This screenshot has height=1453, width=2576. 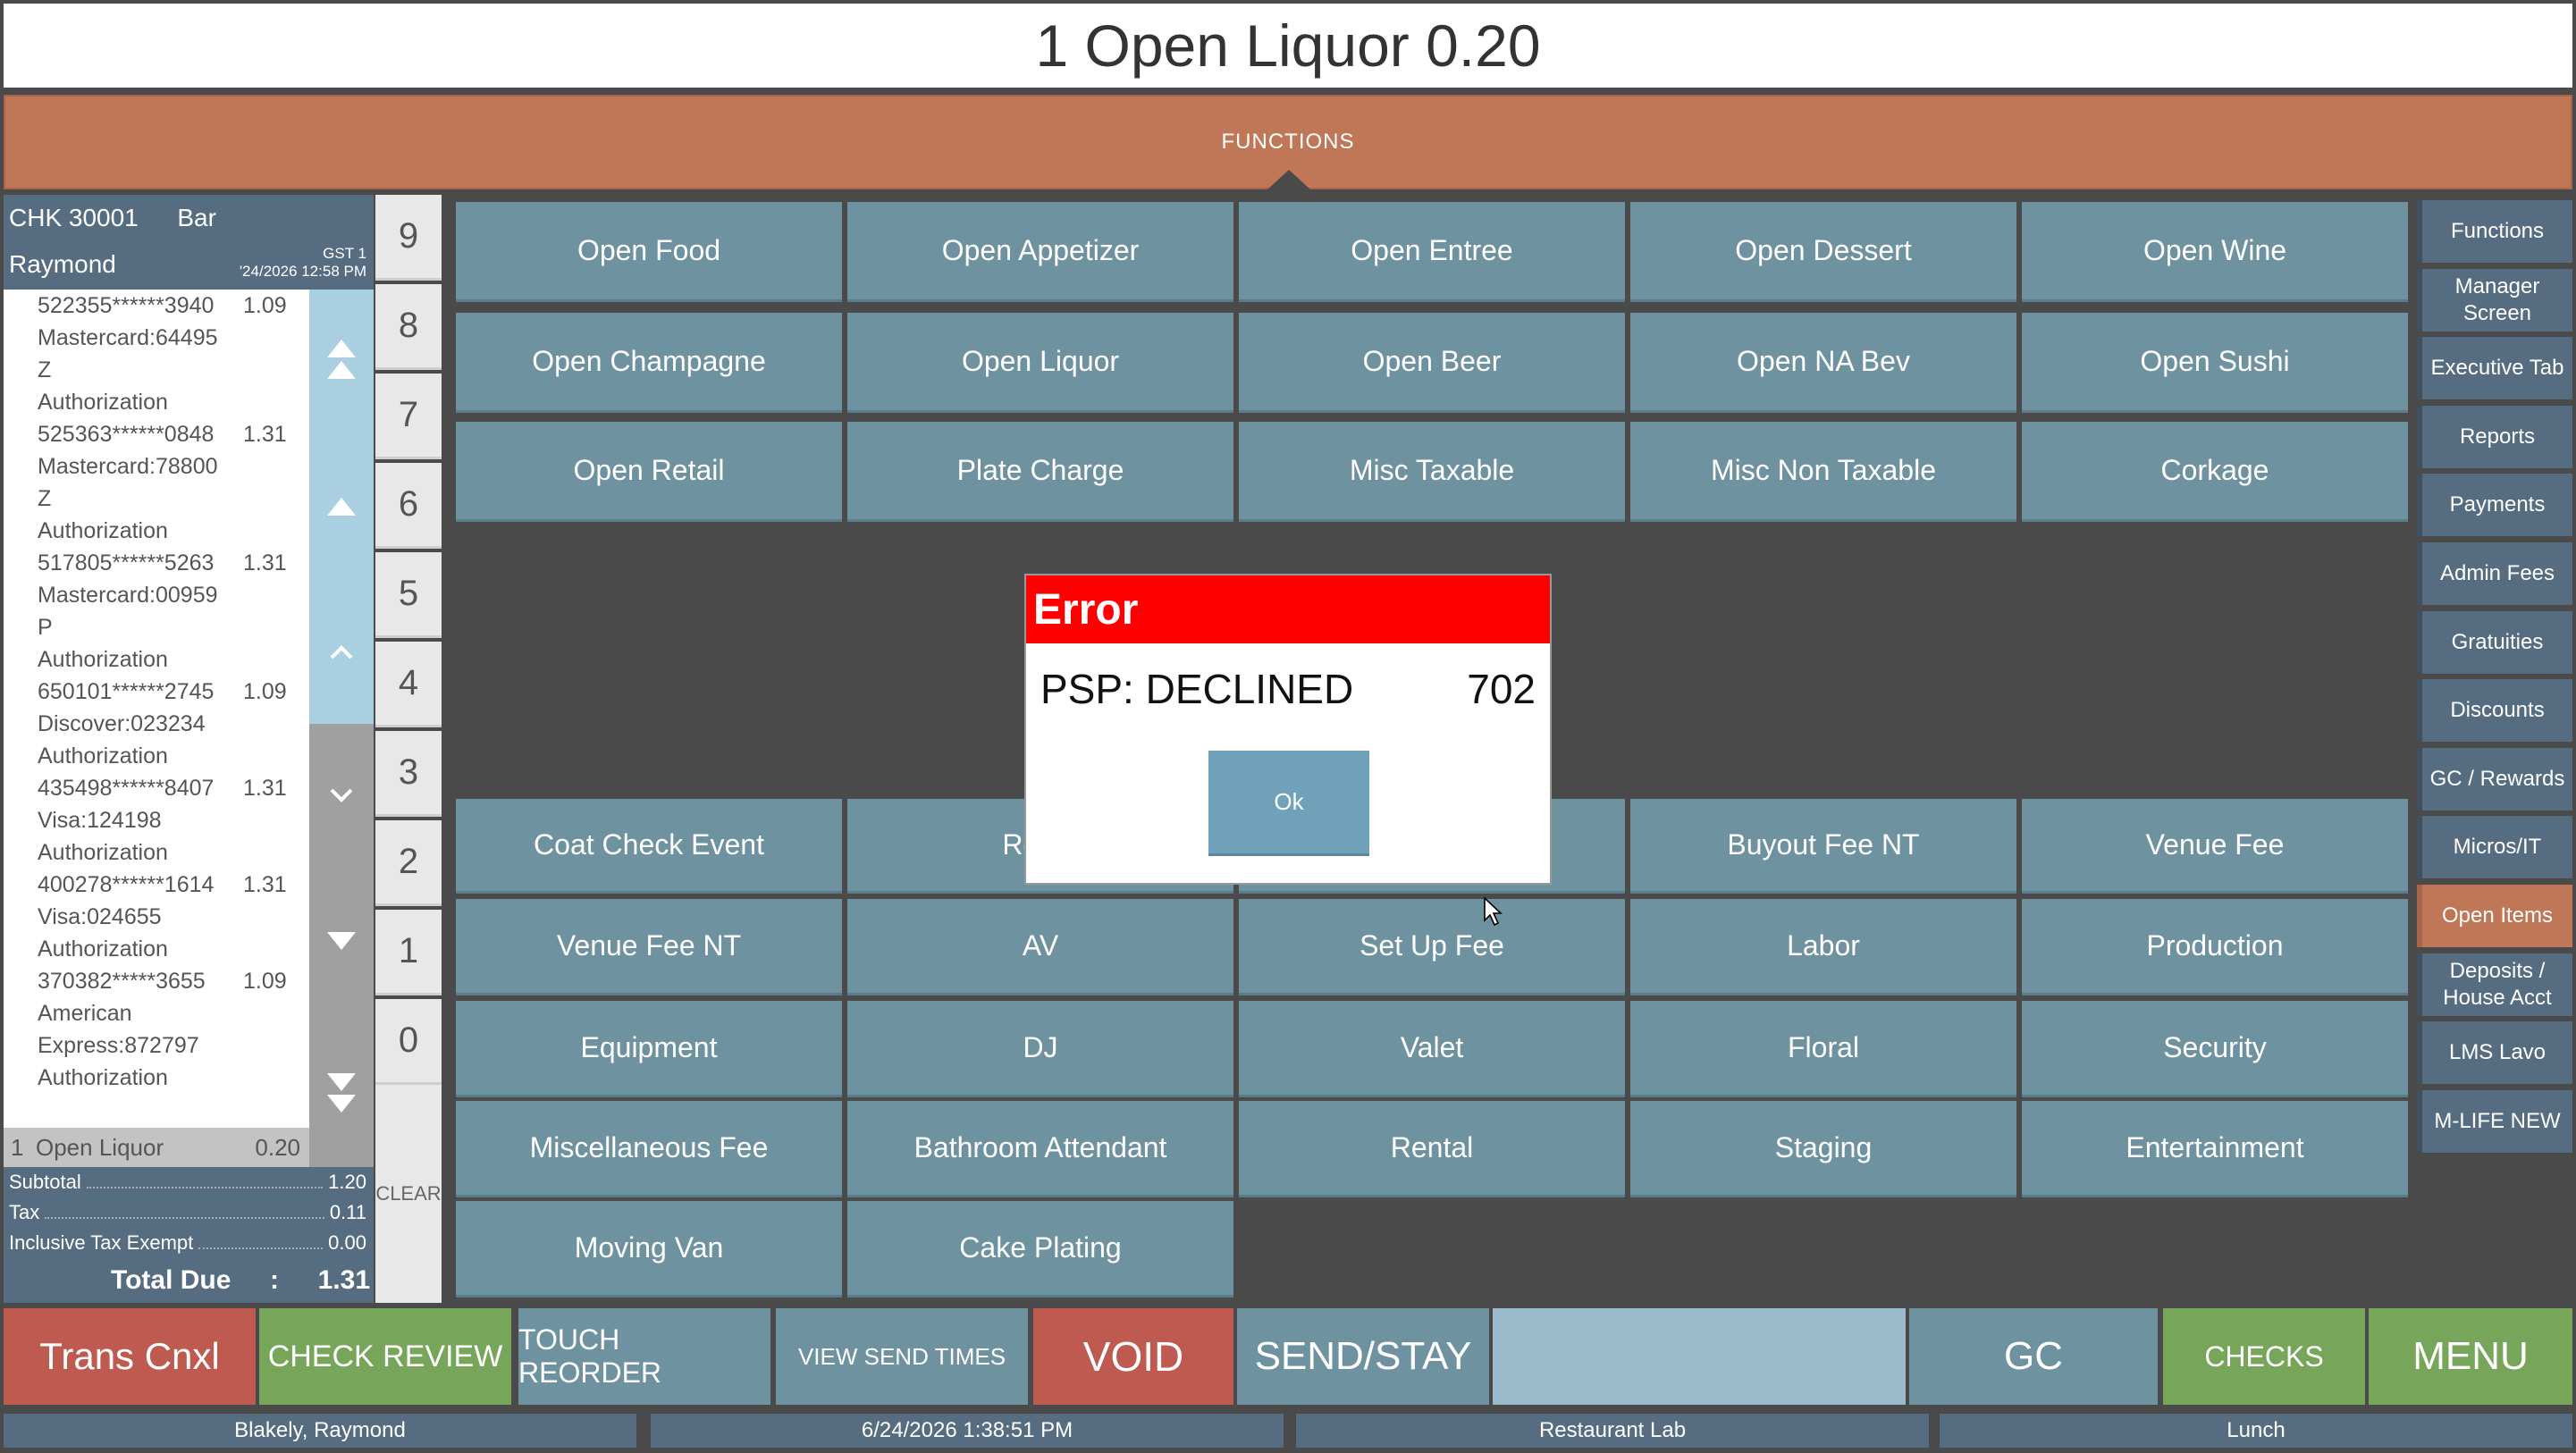 What do you see at coordinates (345, 253) in the screenshot?
I see `gst-label: GST 1` at bounding box center [345, 253].